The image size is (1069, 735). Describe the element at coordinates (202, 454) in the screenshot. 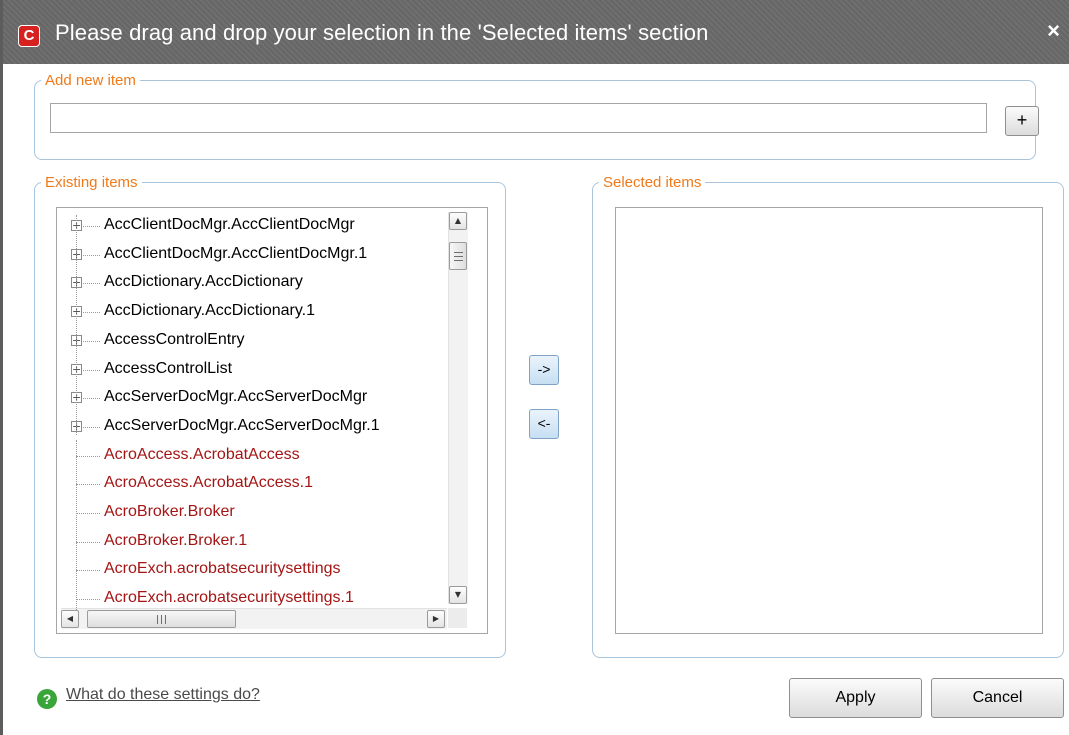

I see `tree-item-label: AcroAccess.AcrobatAccess` at that location.